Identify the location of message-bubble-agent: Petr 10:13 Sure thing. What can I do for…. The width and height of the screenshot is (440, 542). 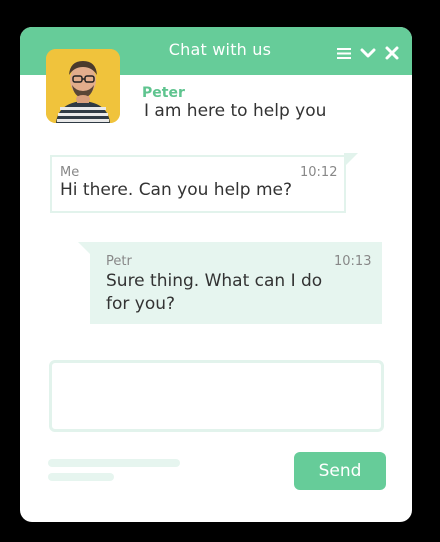
(236, 283).